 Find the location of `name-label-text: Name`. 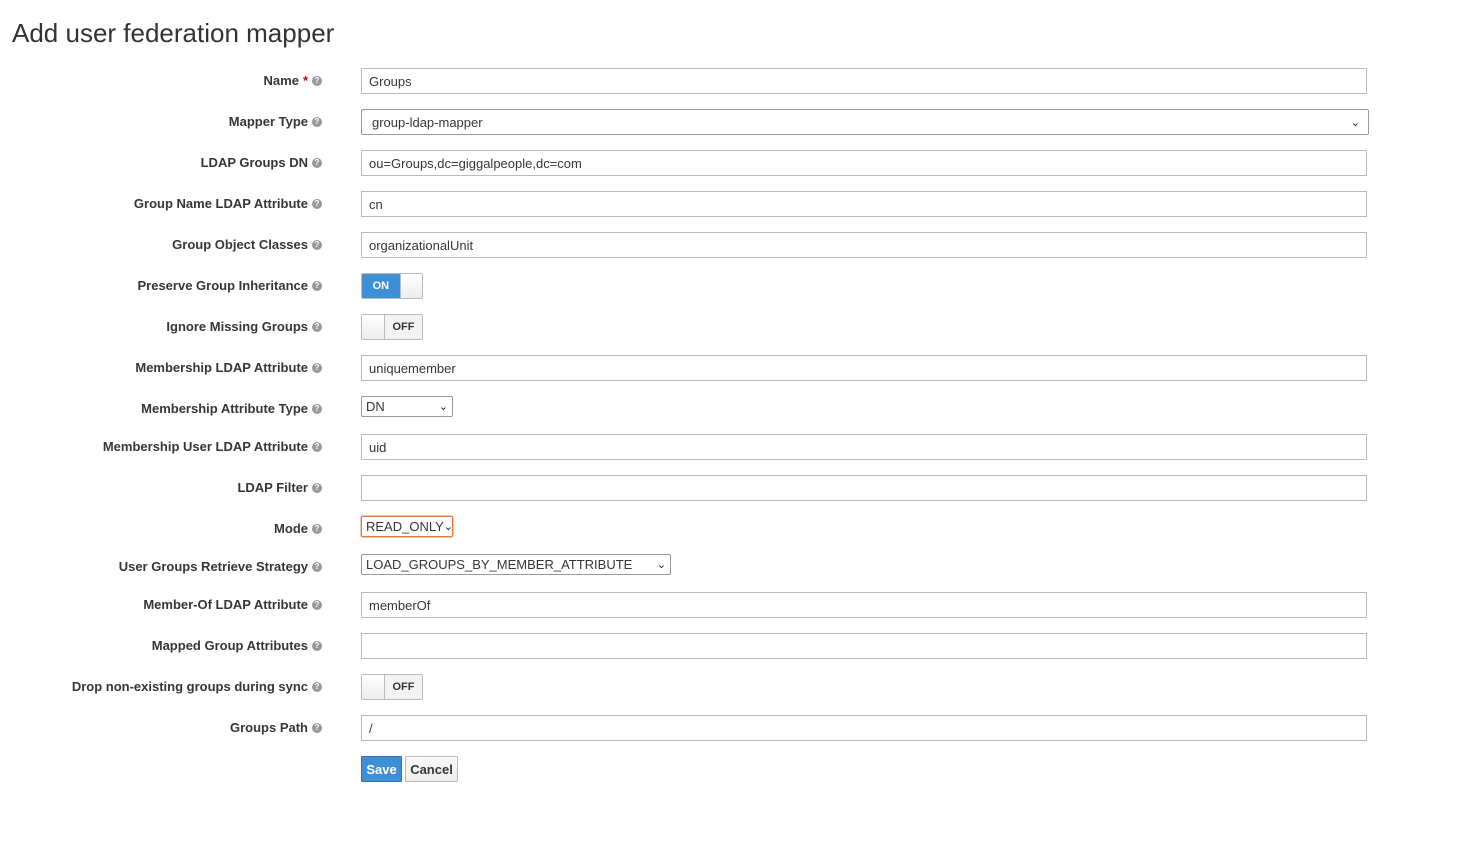

name-label-text: Name is located at coordinates (281, 80).